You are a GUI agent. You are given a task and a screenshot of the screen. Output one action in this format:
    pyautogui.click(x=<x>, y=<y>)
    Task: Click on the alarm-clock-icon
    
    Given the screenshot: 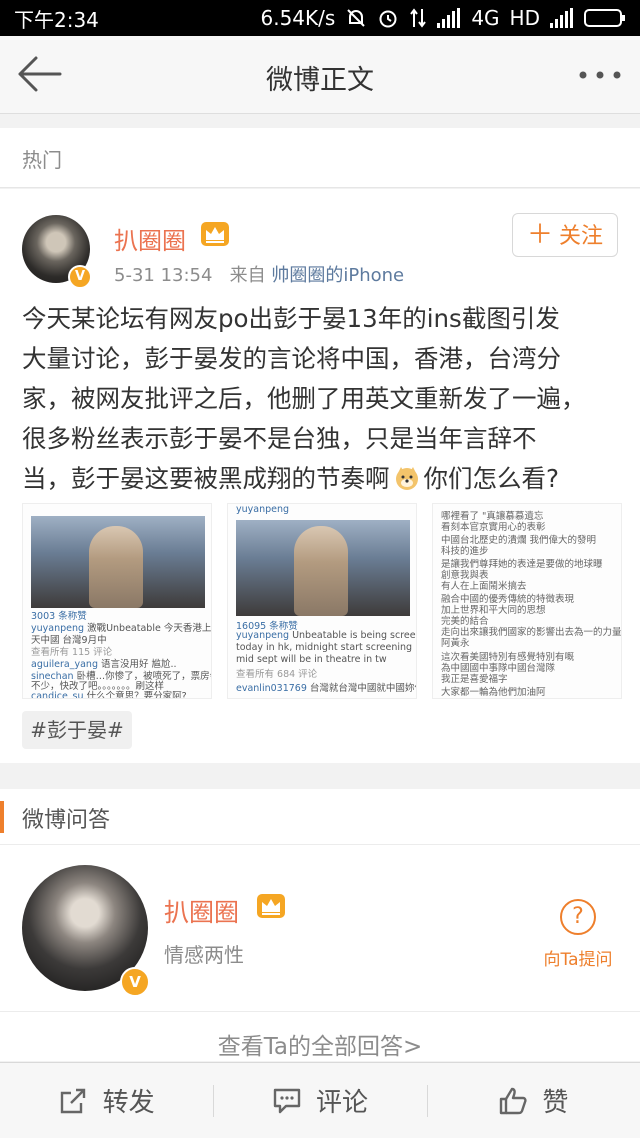 What is the action you would take?
    pyautogui.click(x=388, y=19)
    